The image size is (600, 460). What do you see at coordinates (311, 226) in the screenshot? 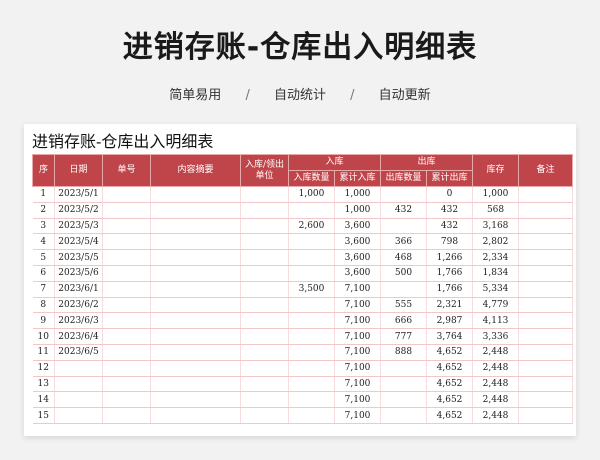
I see `cell-in-qty: 2,600` at bounding box center [311, 226].